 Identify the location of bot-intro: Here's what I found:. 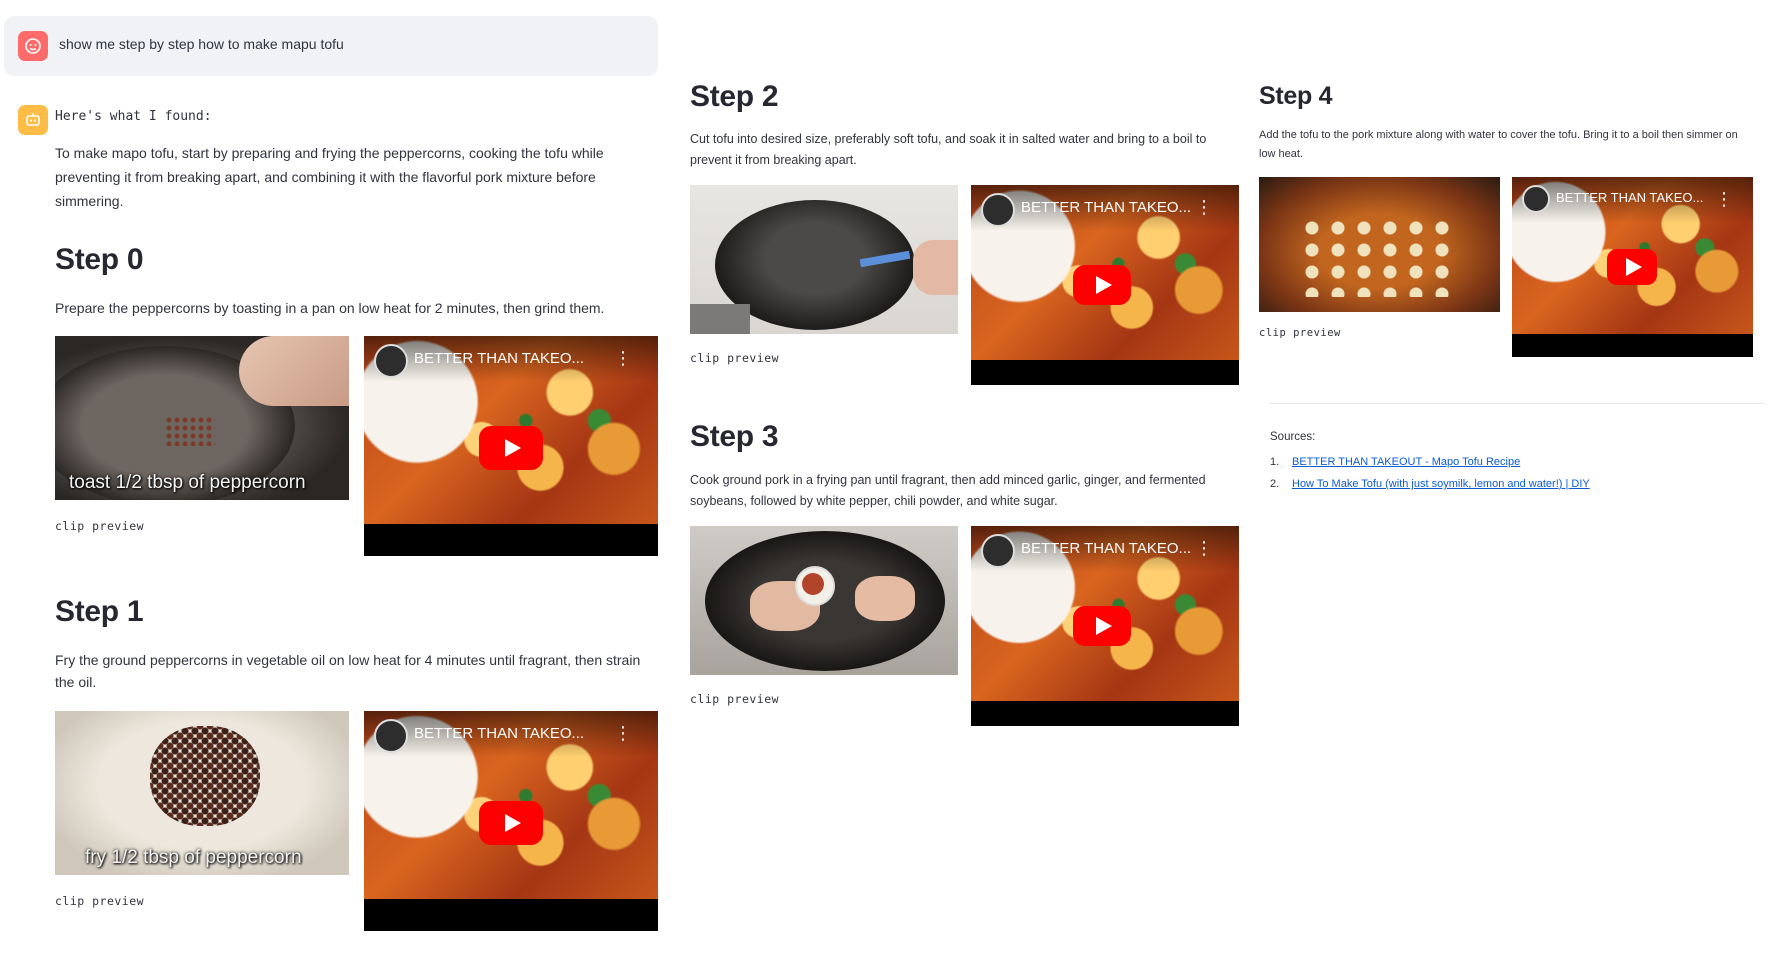
(133, 116).